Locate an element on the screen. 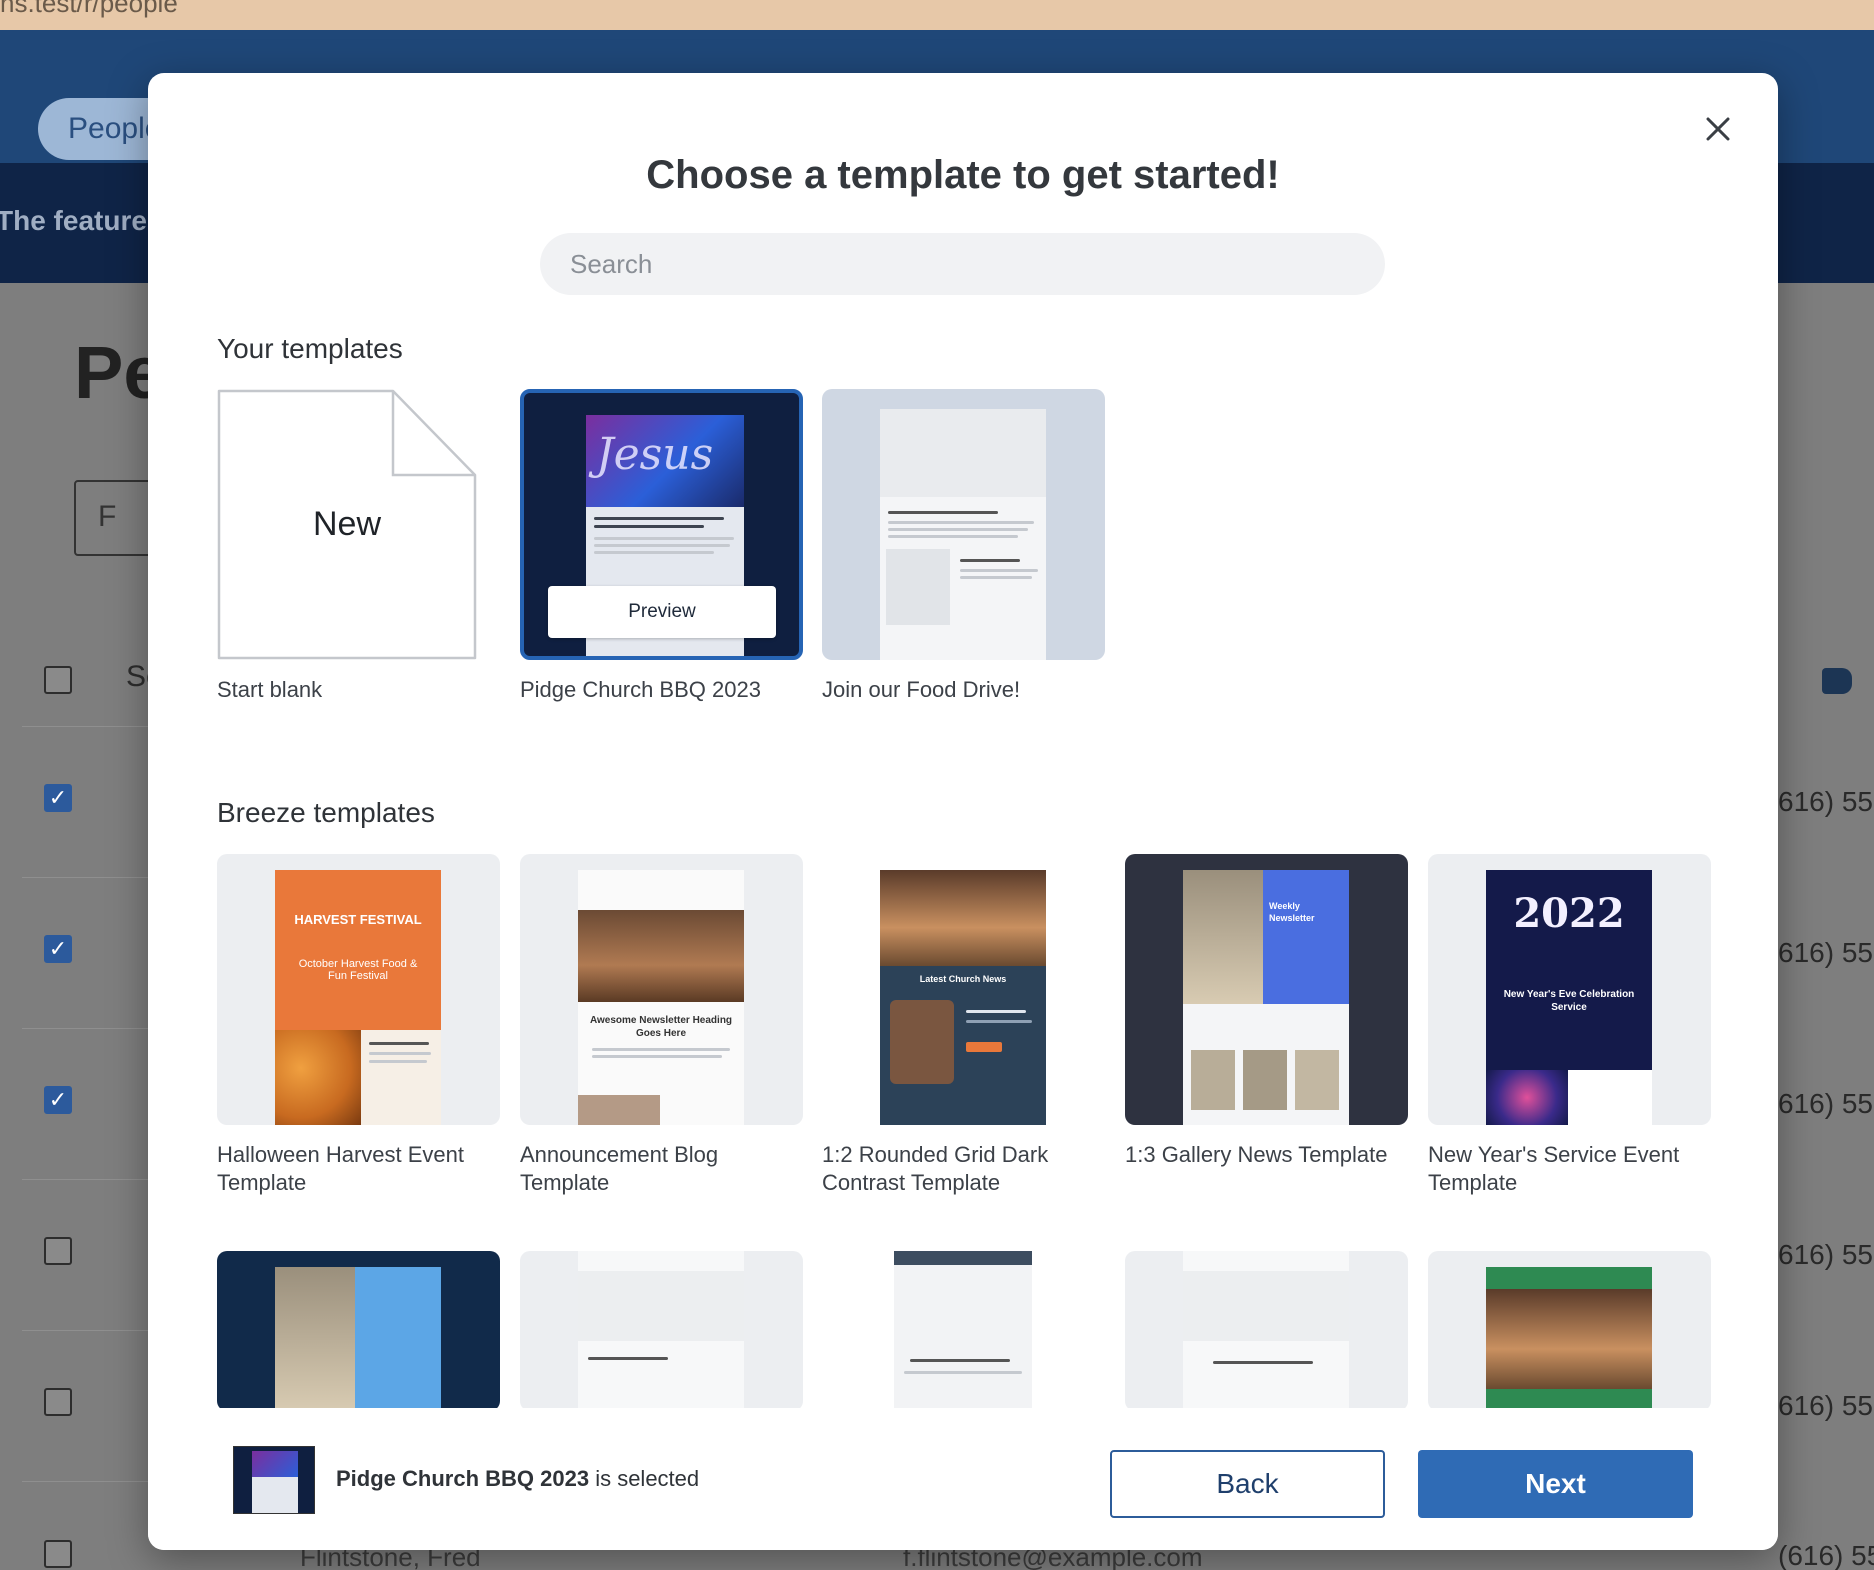 This screenshot has width=1874, height=1570. template-label: Halloween Harvest Event Template is located at coordinates (341, 1168).